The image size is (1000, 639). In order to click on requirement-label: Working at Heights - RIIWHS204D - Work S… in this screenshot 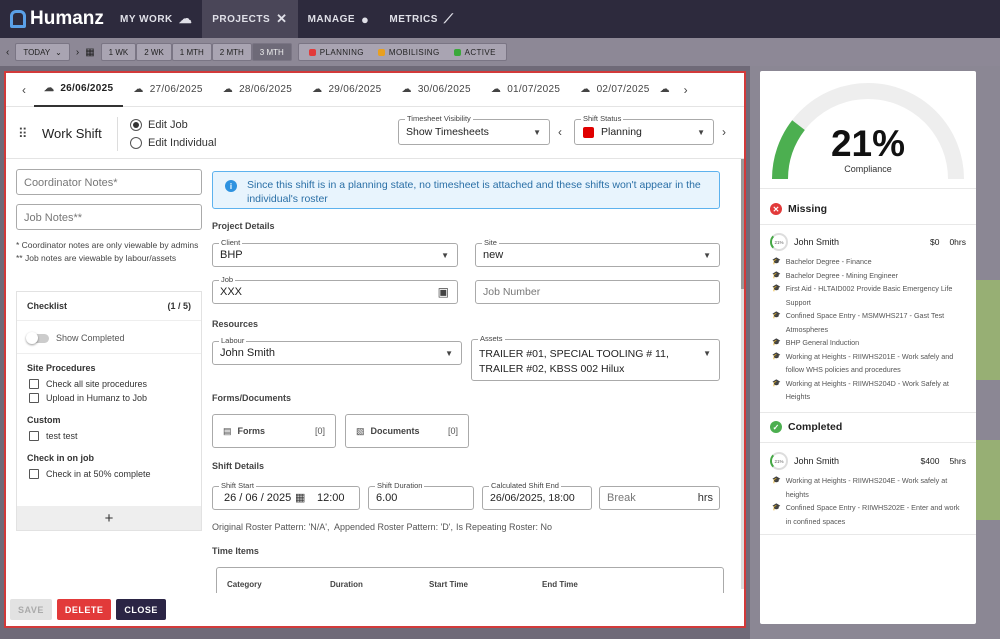, I will do `click(867, 390)`.